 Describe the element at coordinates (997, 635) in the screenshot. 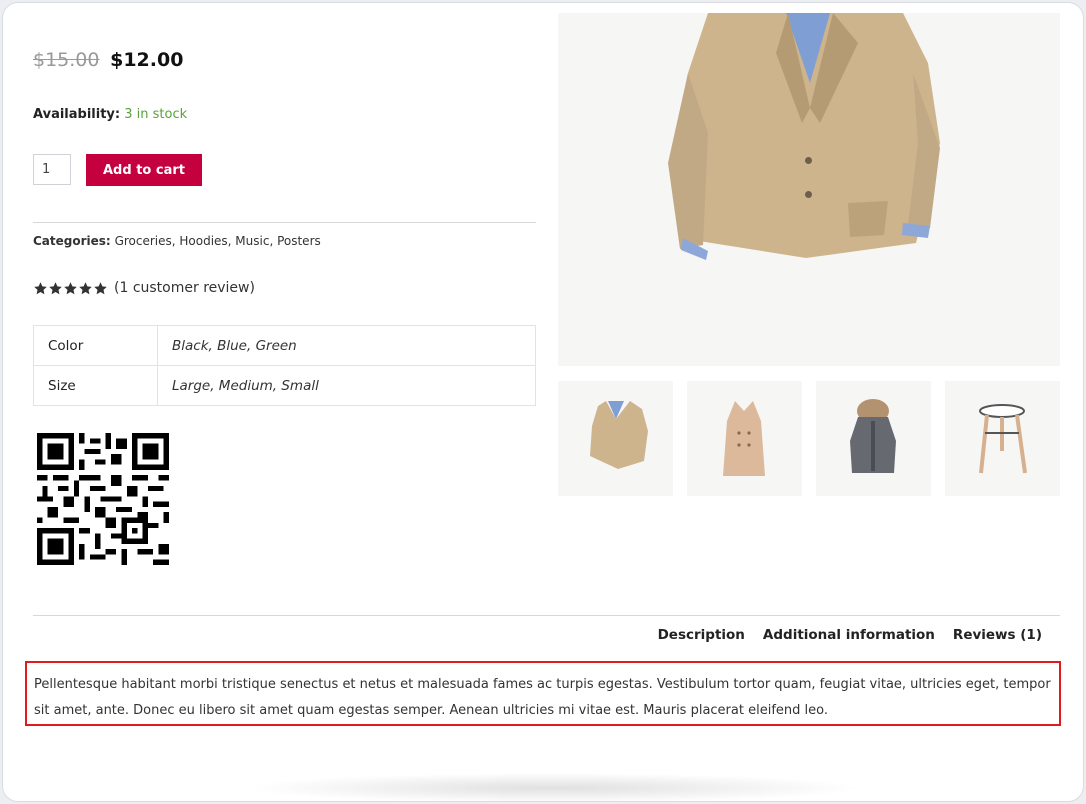

I see `tab-reviews: Reviews (1)` at that location.